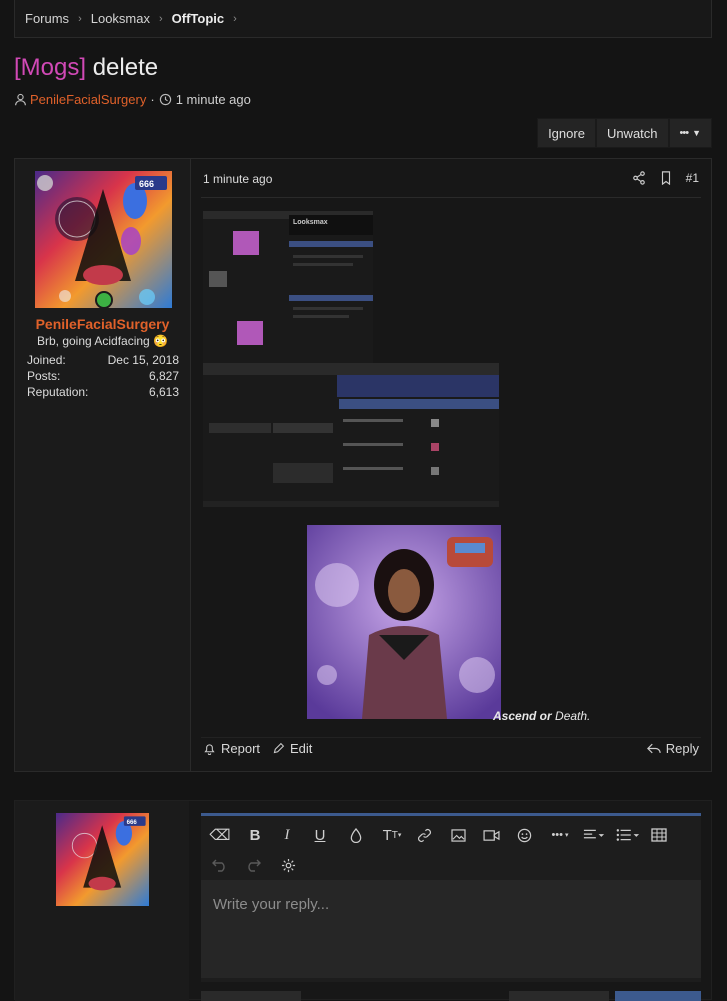  Describe the element at coordinates (102, 341) in the screenshot. I see `user-title: Brb, going Acidfacing 😳` at that location.